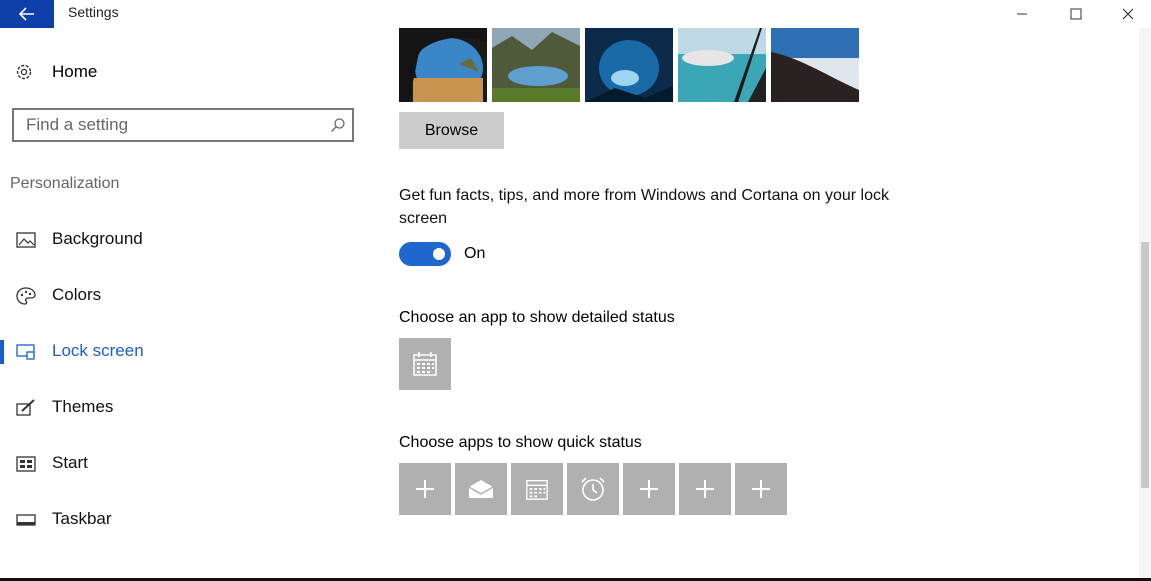 The width and height of the screenshot is (1151, 581). What do you see at coordinates (75, 71) in the screenshot?
I see `nav-home-label: Home` at bounding box center [75, 71].